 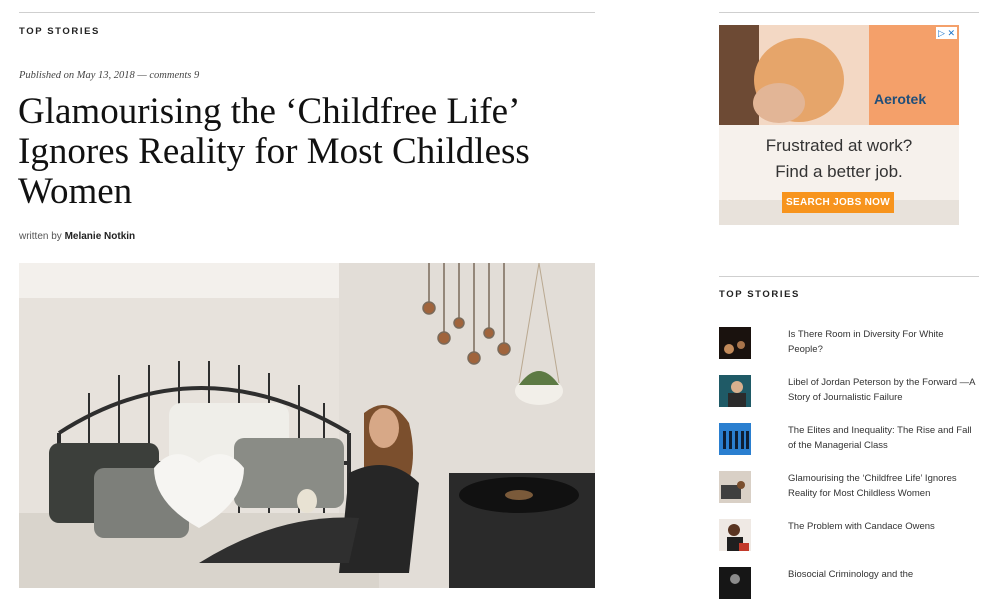 What do you see at coordinates (849, 12) in the screenshot?
I see `sidebar-top-rule` at bounding box center [849, 12].